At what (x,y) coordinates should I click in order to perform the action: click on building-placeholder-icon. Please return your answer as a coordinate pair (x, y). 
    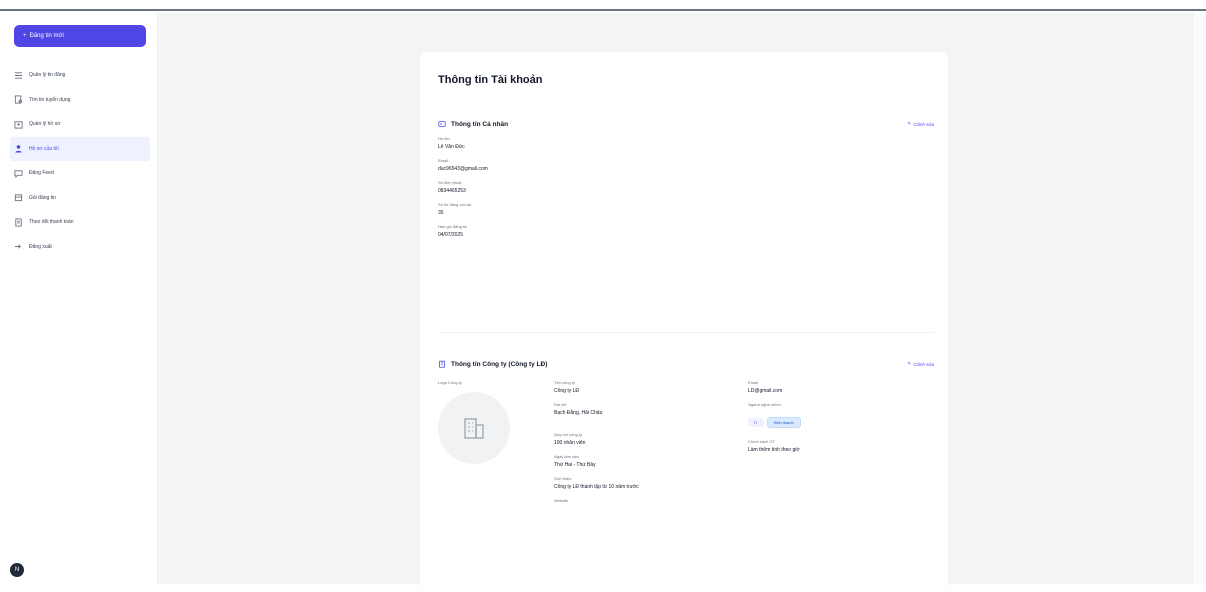
    Looking at the image, I should click on (474, 428).